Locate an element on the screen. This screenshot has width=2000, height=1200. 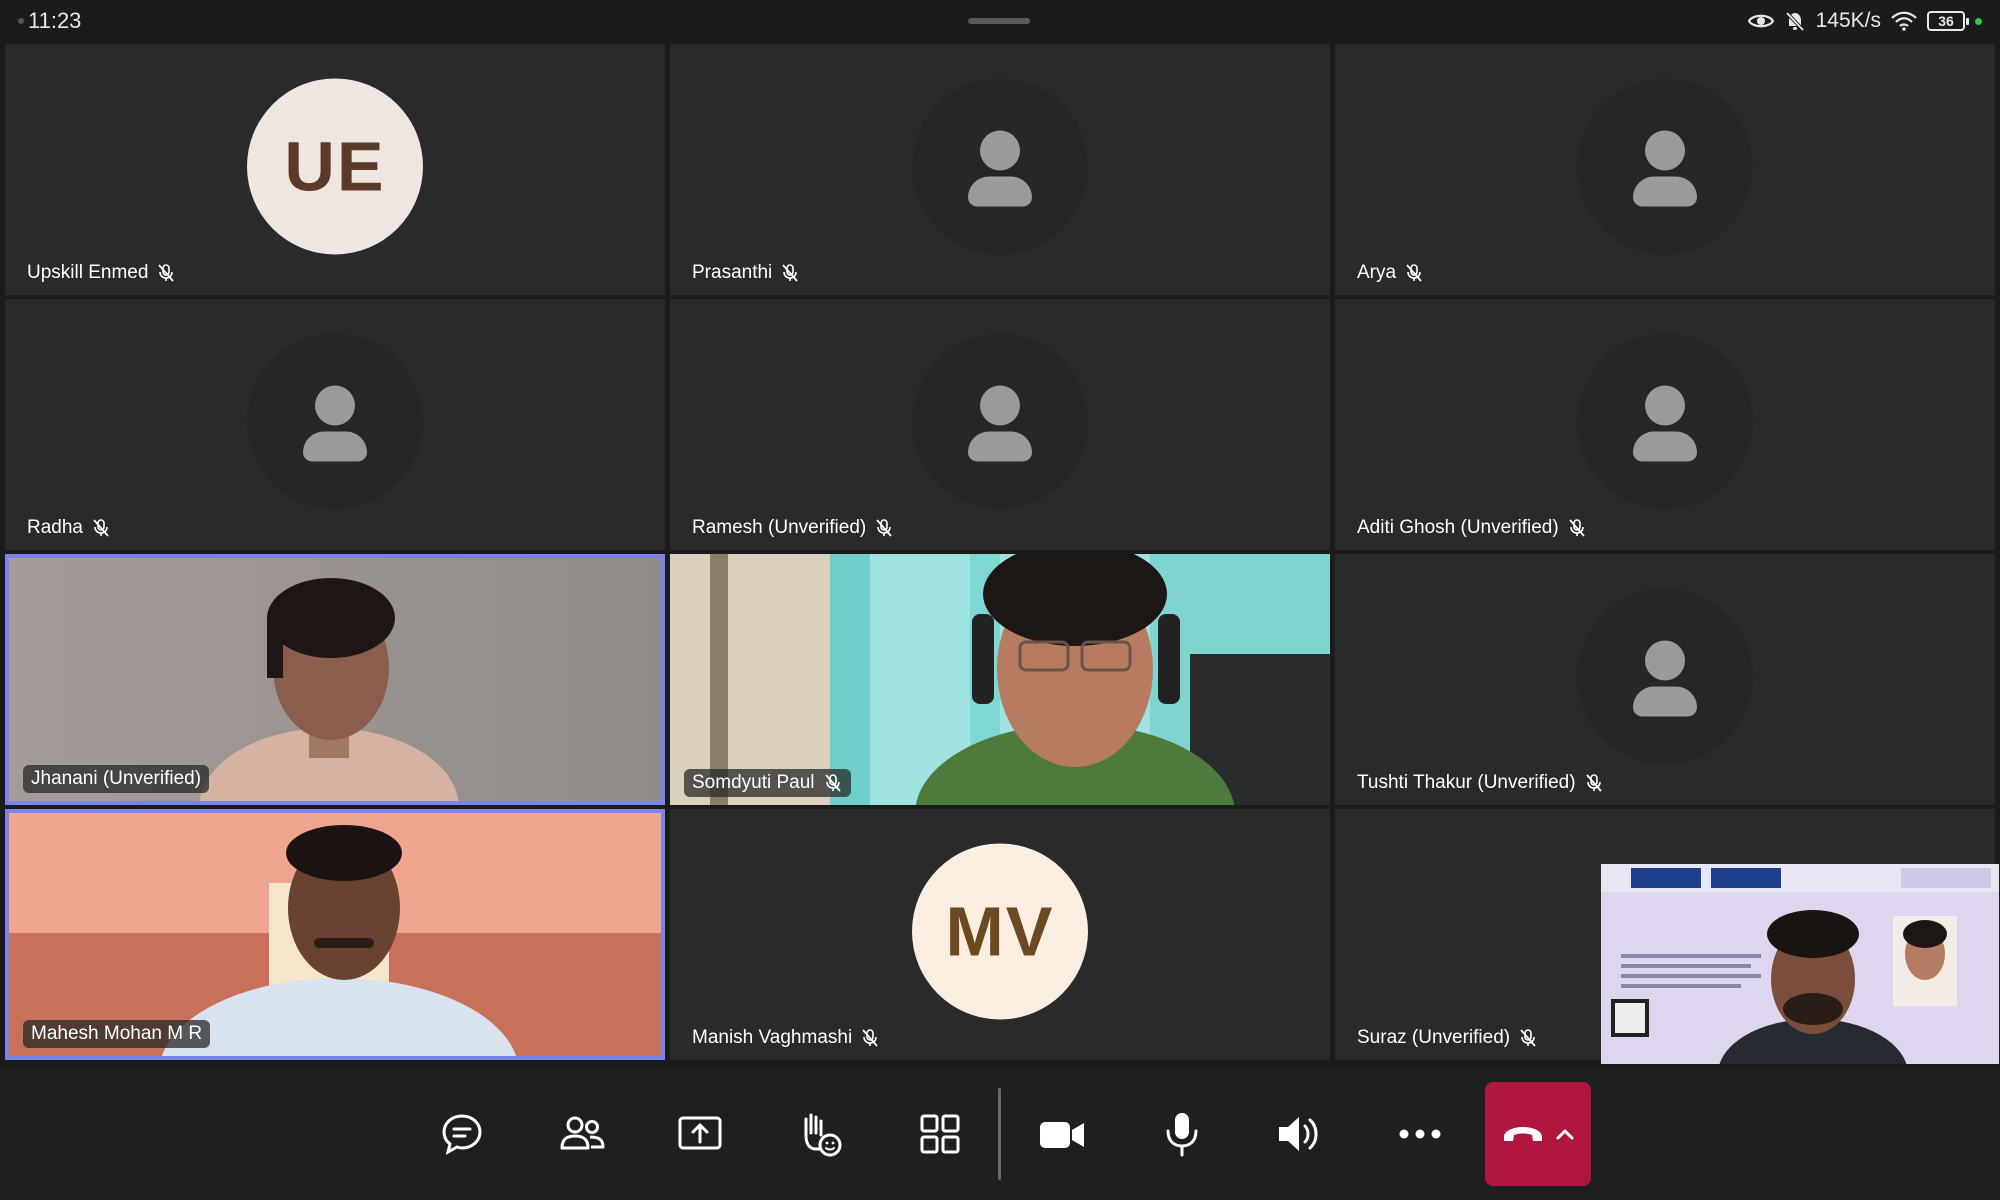
participant-tile: MV Manish Vaghmashi is located at coordinates (1000, 934).